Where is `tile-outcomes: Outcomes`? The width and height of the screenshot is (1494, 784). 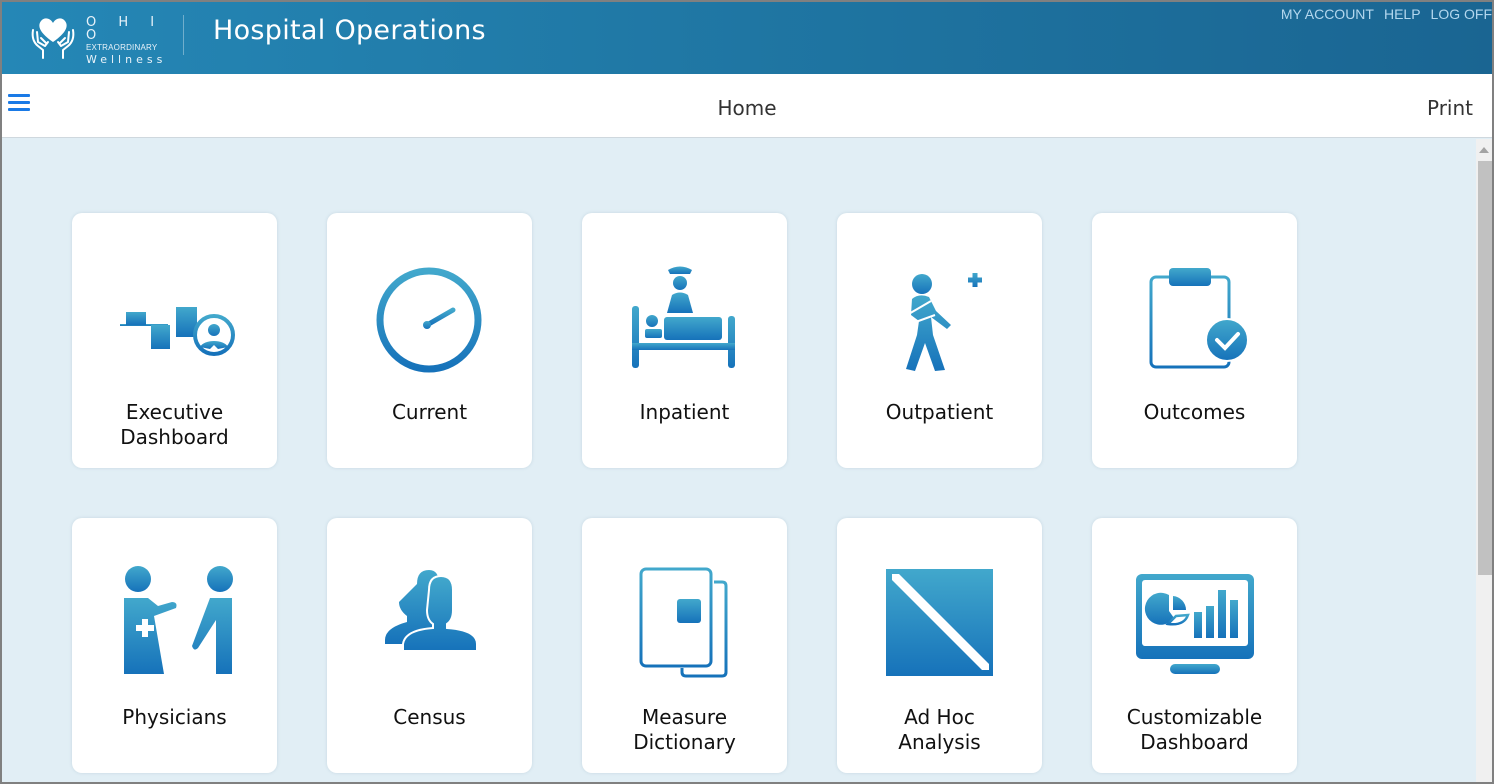
tile-outcomes: Outcomes is located at coordinates (1194, 340).